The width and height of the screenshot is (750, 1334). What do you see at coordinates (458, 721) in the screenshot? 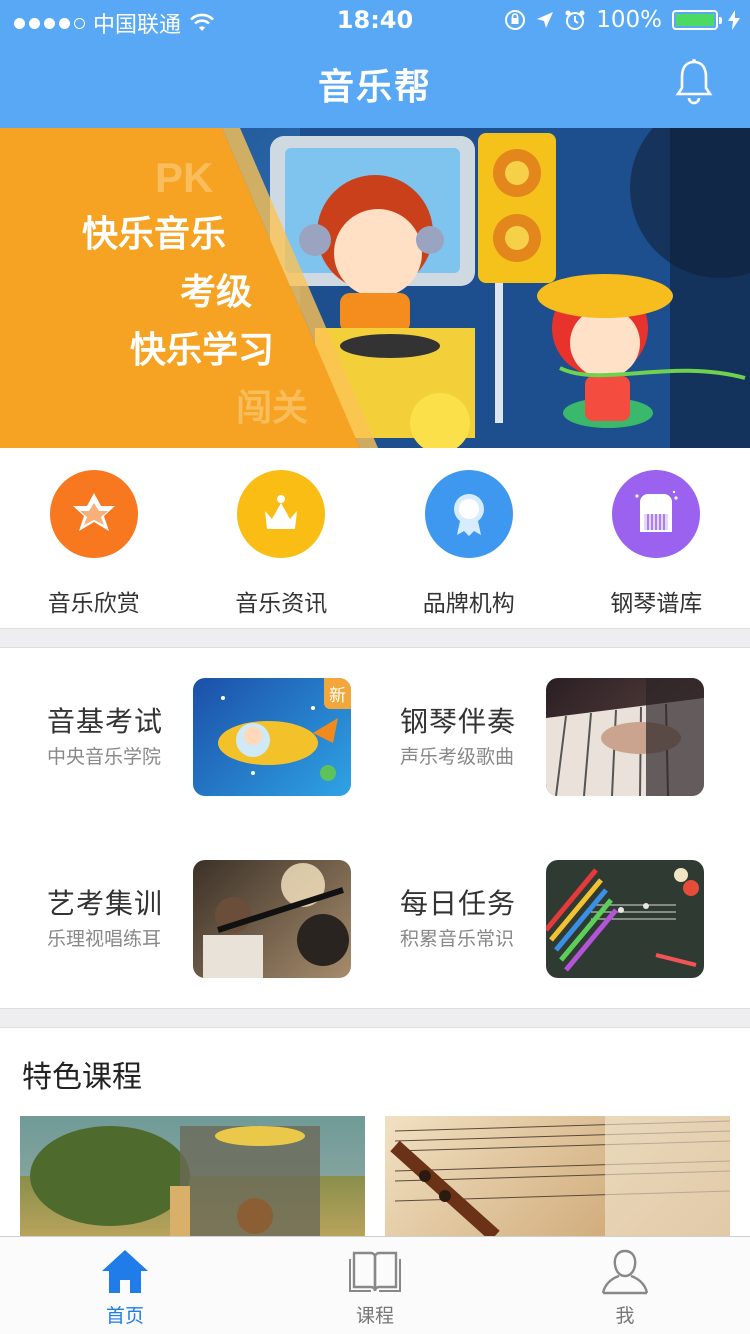
I see `feature-title: 钢琴伴奏` at bounding box center [458, 721].